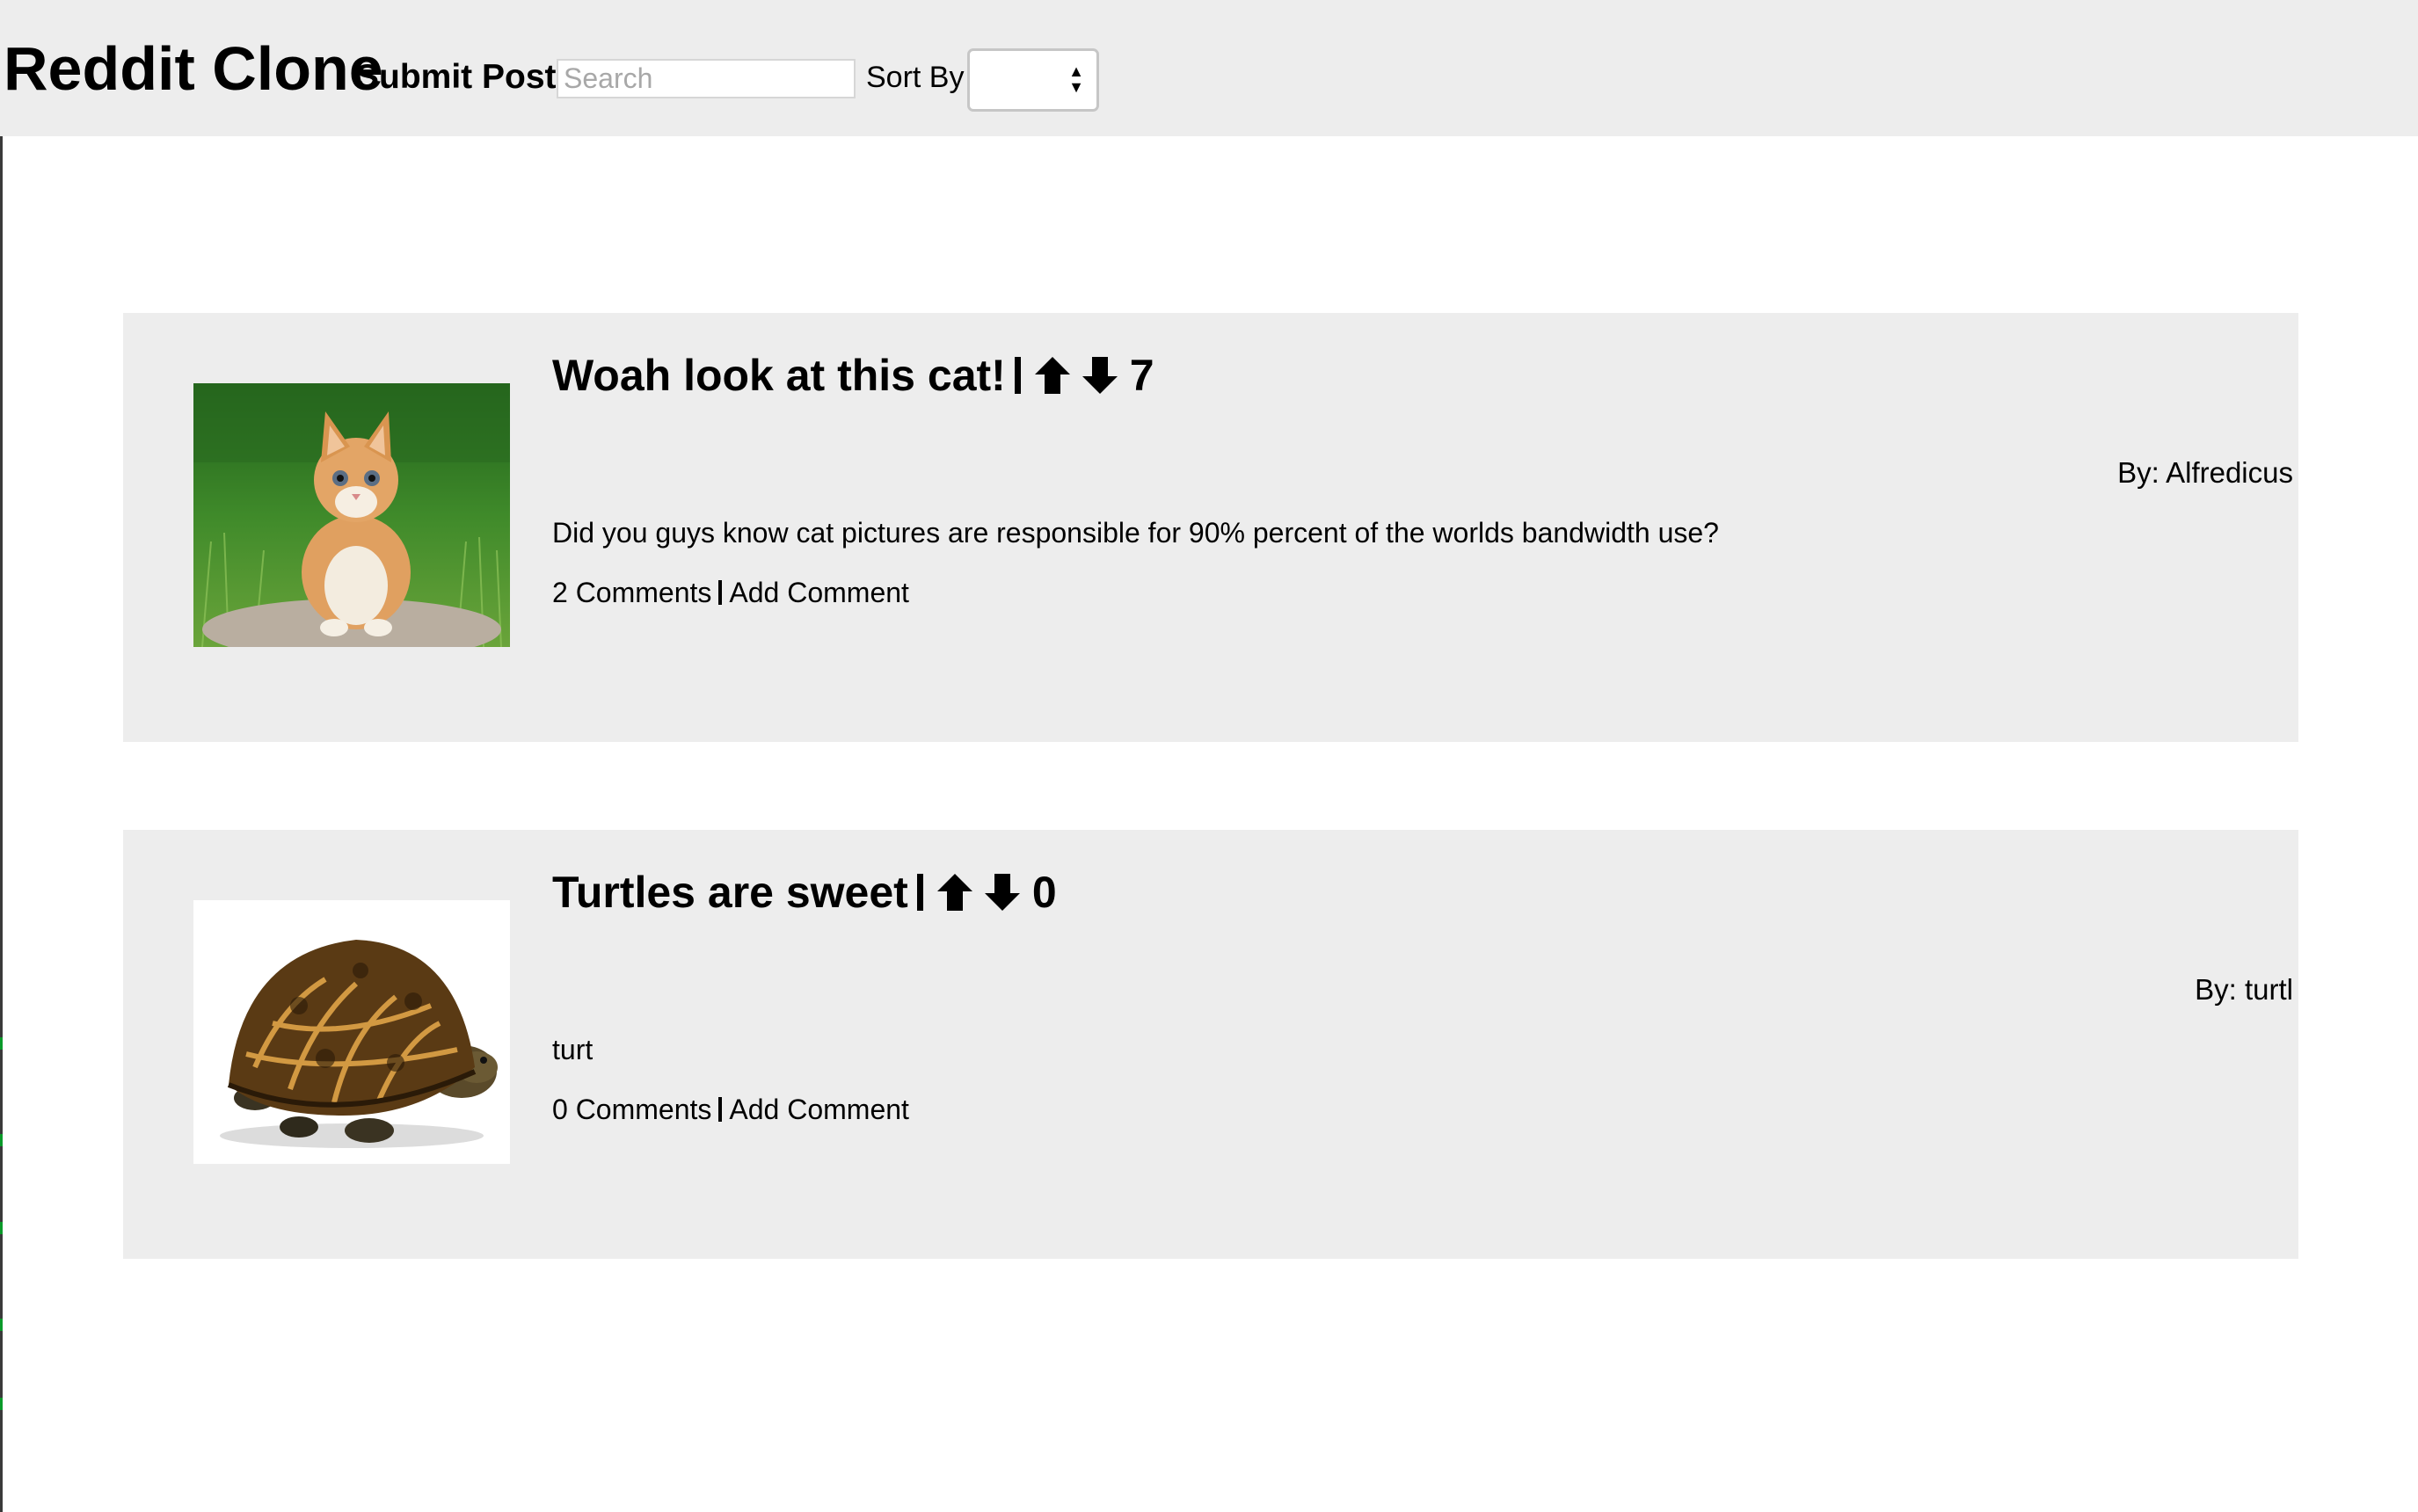 Image resolution: width=2418 pixels, height=1512 pixels. Describe the element at coordinates (1076, 79) in the screenshot. I see `select-arrows-icon: ▲ ▼` at that location.